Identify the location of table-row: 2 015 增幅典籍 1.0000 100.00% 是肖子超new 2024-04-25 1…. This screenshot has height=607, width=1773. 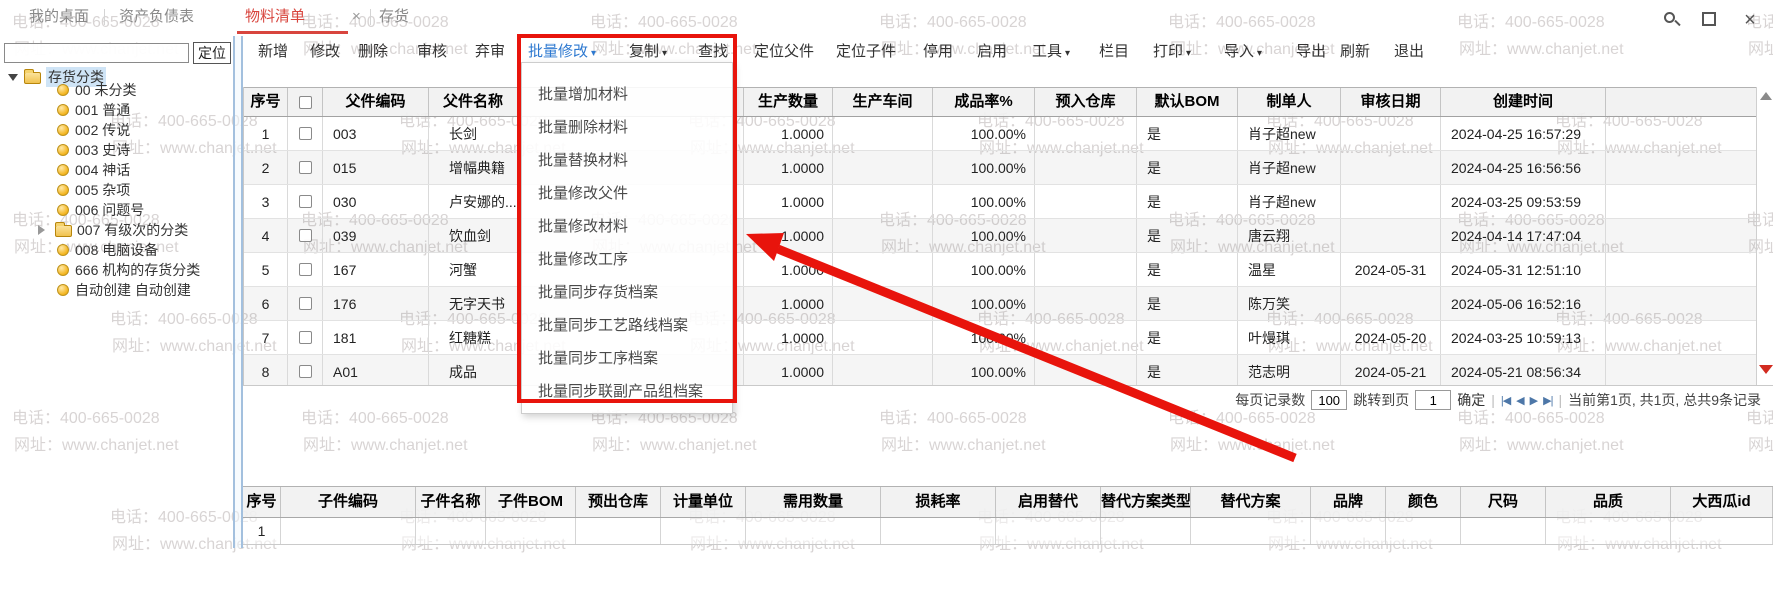
(1000, 168).